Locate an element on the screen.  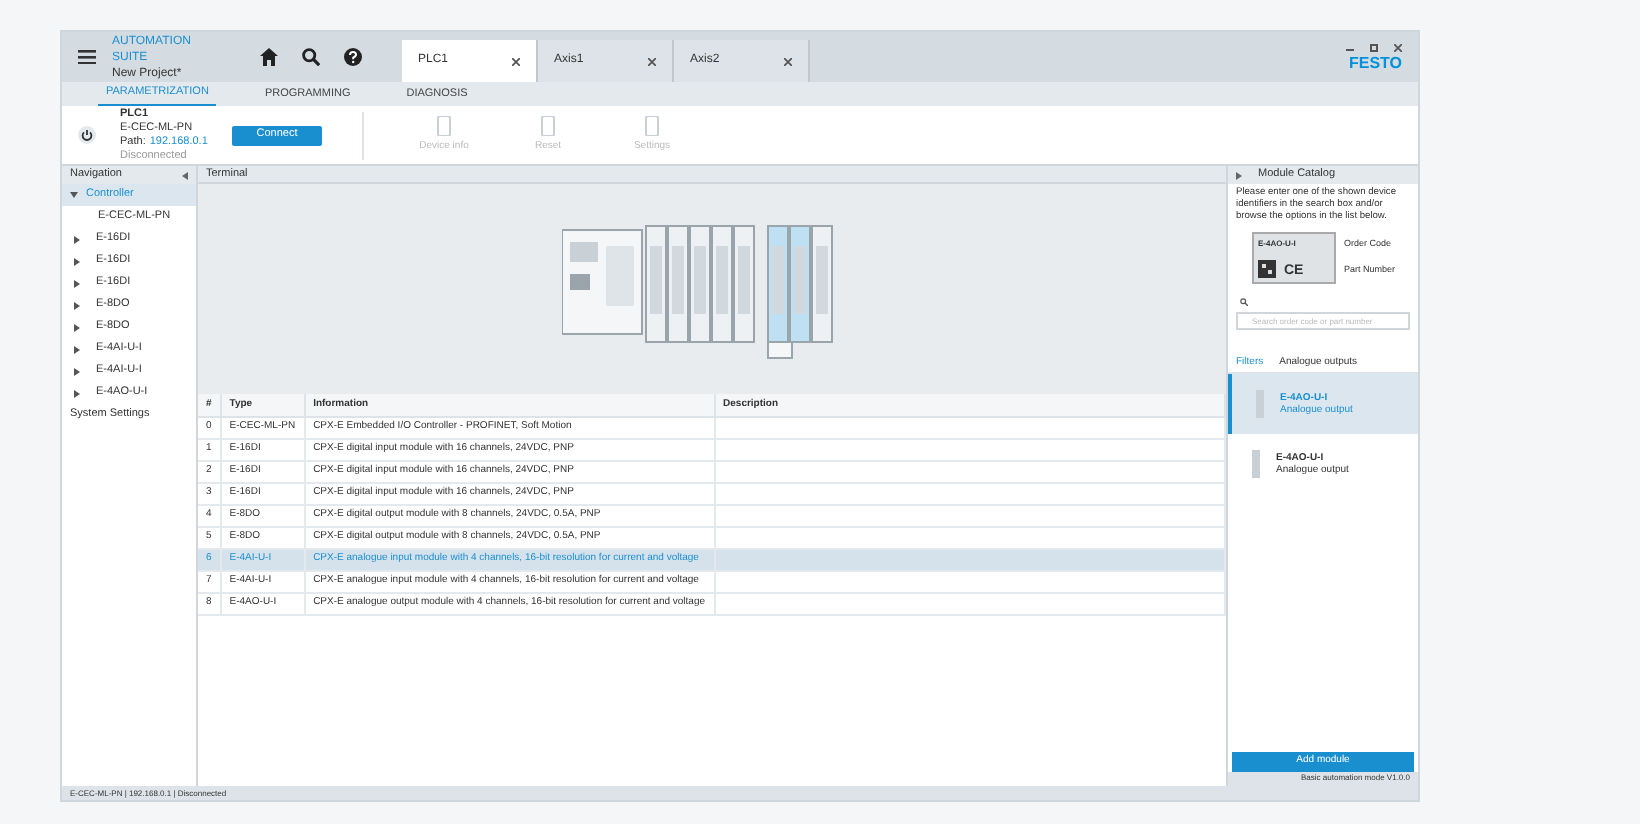
qr-code-icon is located at coordinates (1267, 269).